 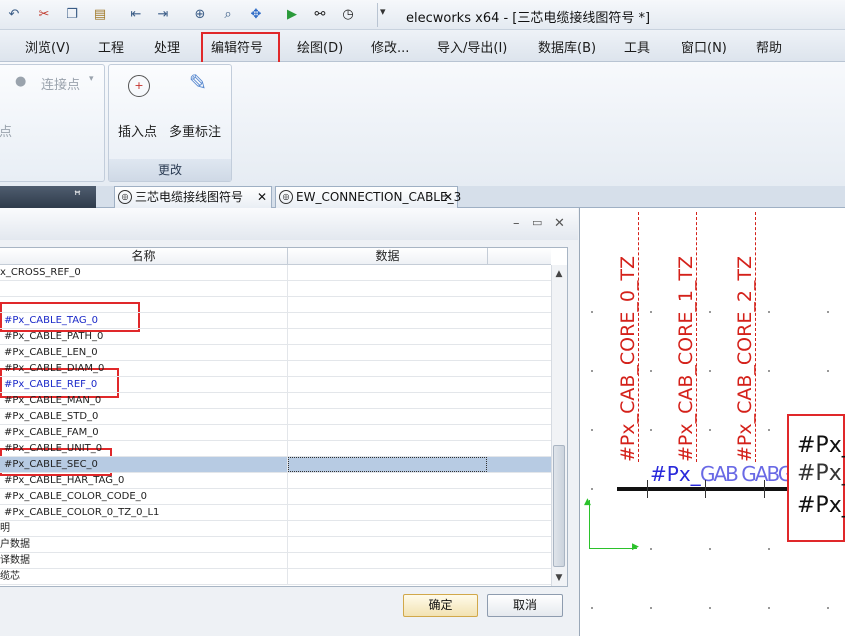 What do you see at coordinates (76, 496) in the screenshot?
I see `cell-name: #Px_CABLE_COLOR_CODE_0` at bounding box center [76, 496].